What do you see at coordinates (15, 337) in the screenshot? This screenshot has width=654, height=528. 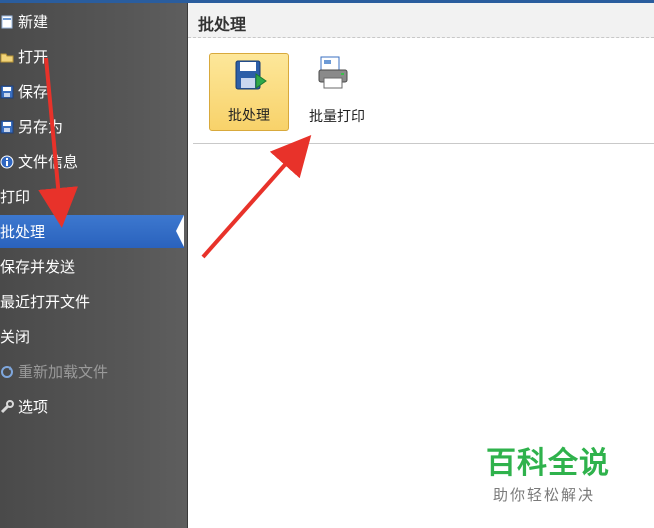 I see `sidebar-item-label: 关闭` at bounding box center [15, 337].